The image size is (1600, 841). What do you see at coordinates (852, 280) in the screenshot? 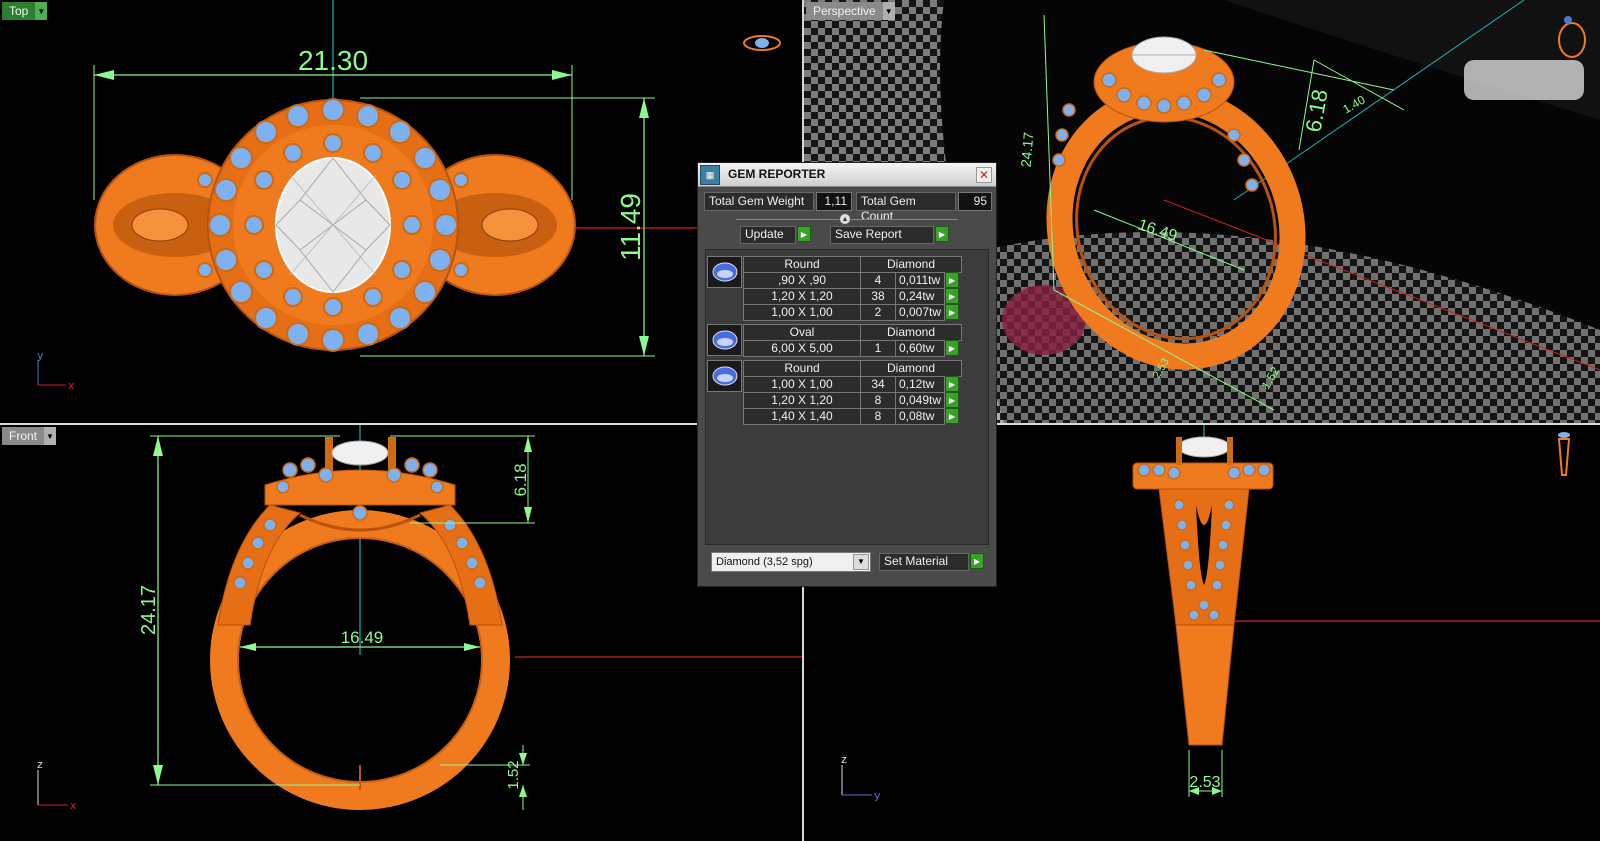
I see `gem-row: ,90 X ,90 4 0,011tw ▶` at bounding box center [852, 280].